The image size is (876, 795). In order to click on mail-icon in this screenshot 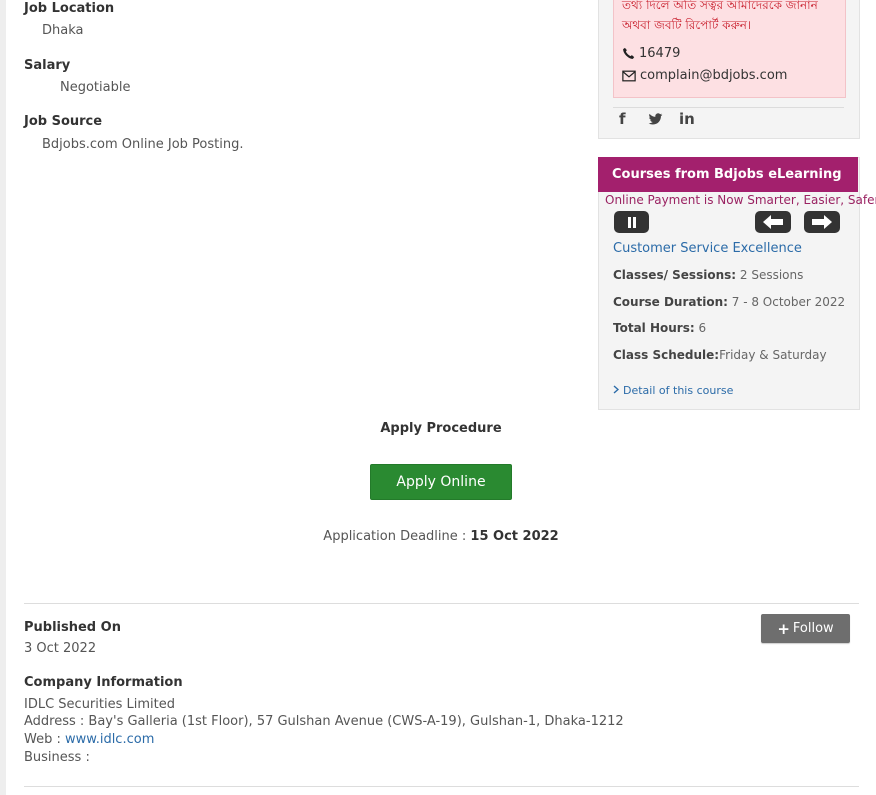, I will do `click(629, 75)`.